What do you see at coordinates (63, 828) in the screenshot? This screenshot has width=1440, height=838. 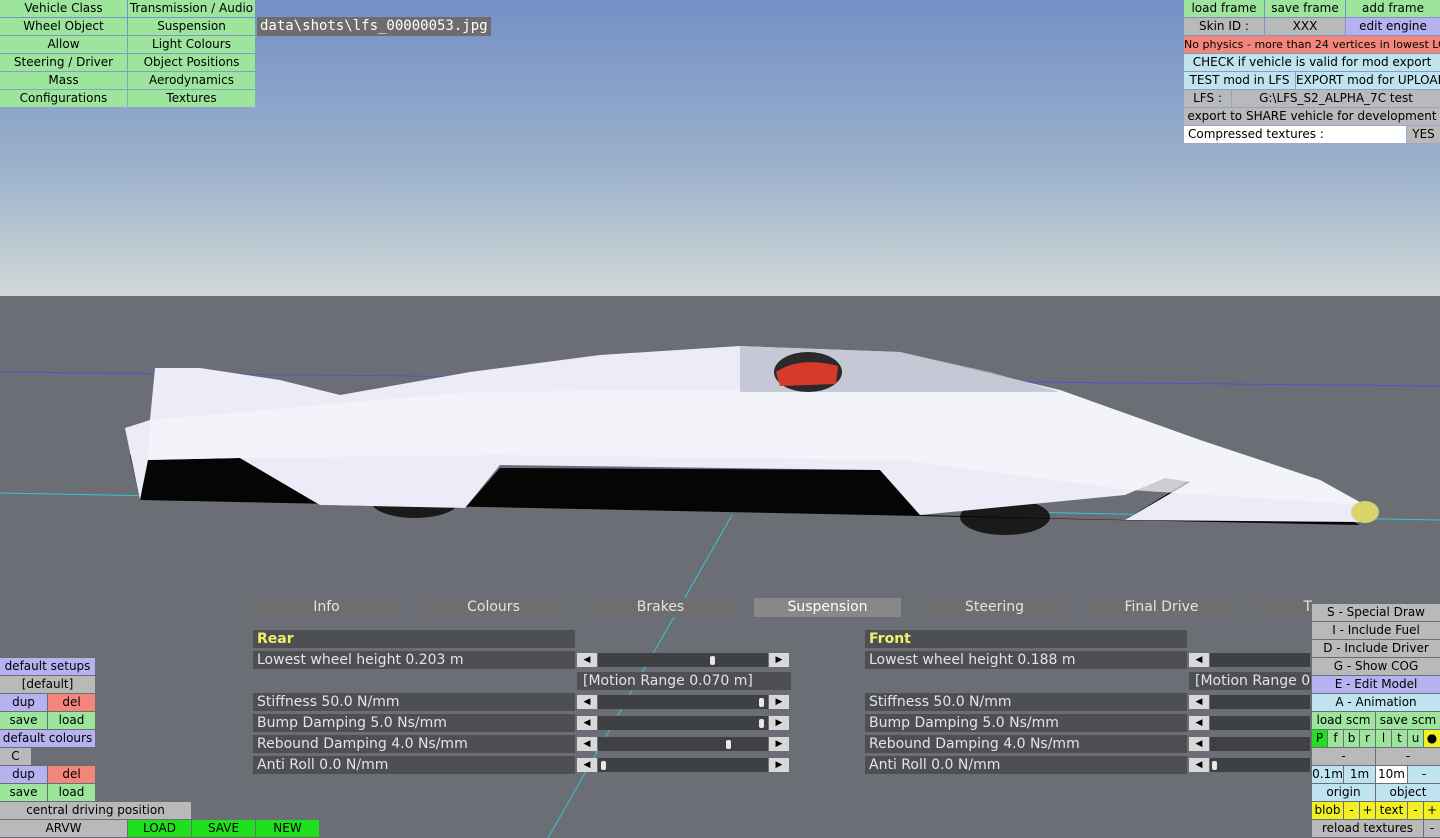 I see `vehicle-name-field: ARVW` at bounding box center [63, 828].